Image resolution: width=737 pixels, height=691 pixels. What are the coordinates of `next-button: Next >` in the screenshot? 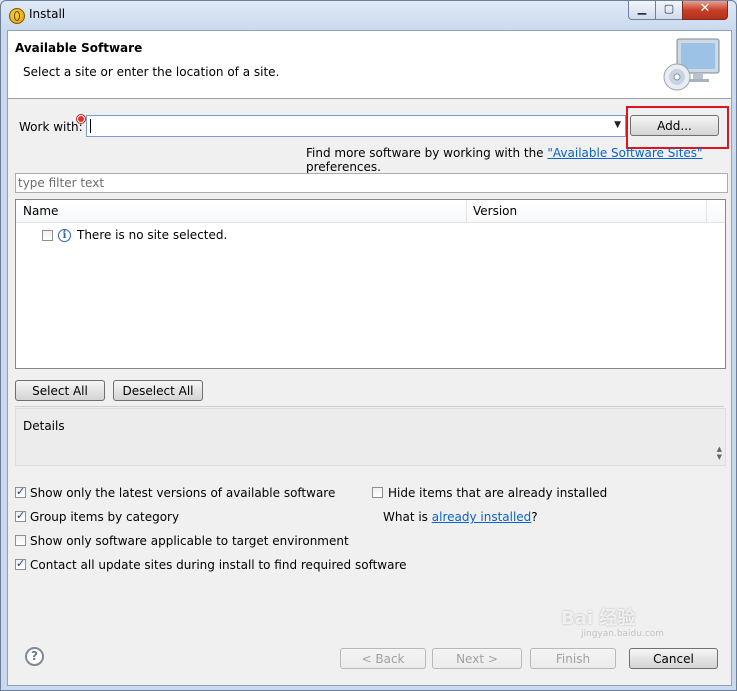 It's located at (477, 658).